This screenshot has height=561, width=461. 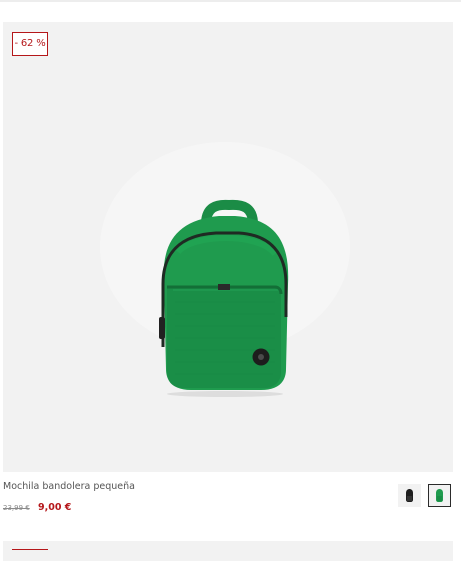 What do you see at coordinates (228, 551) in the screenshot?
I see `next-product-card` at bounding box center [228, 551].